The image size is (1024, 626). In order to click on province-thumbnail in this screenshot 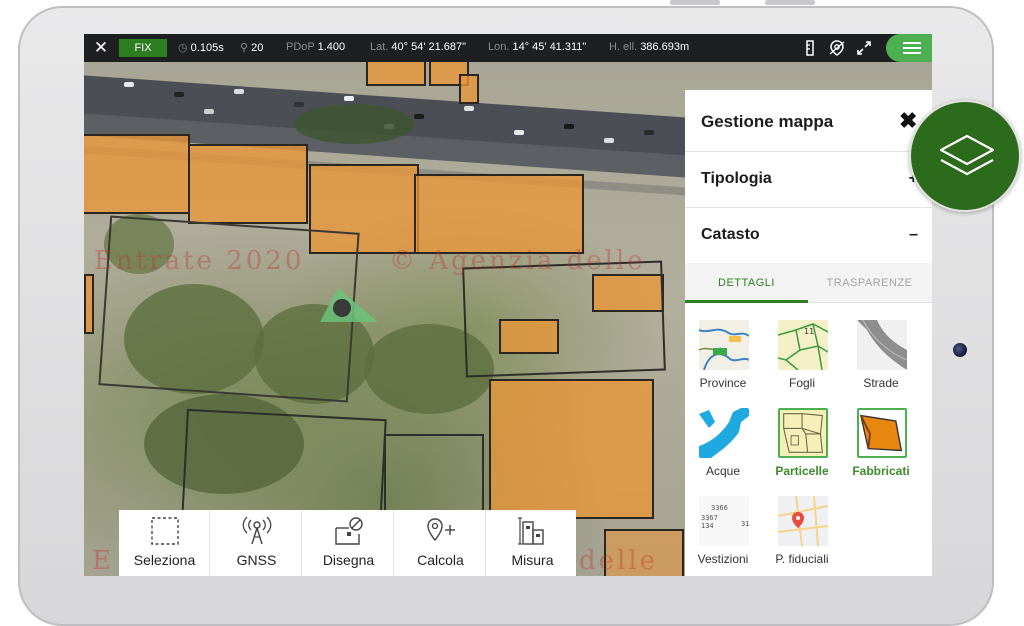, I will do `click(724, 345)`.